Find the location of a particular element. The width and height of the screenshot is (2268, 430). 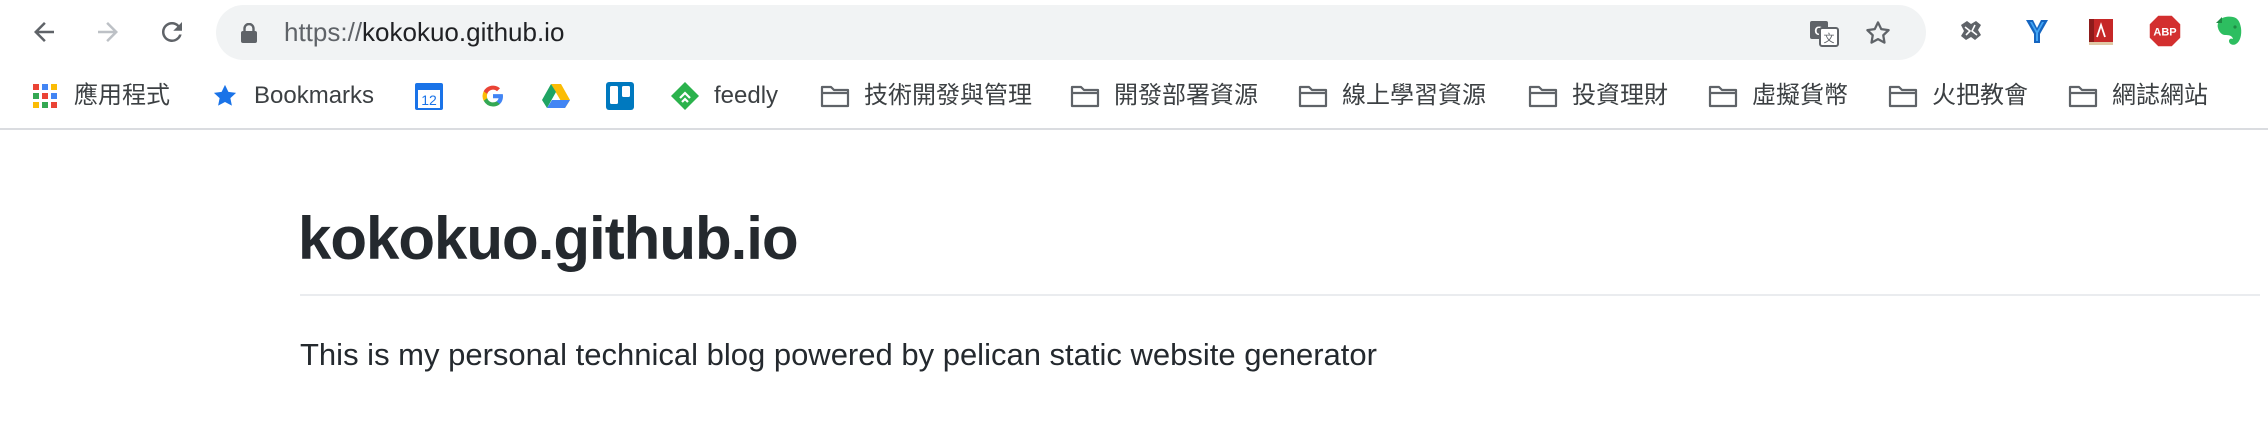

bookmark-folder-online-learning: 線上學習資源 is located at coordinates (1392, 96).